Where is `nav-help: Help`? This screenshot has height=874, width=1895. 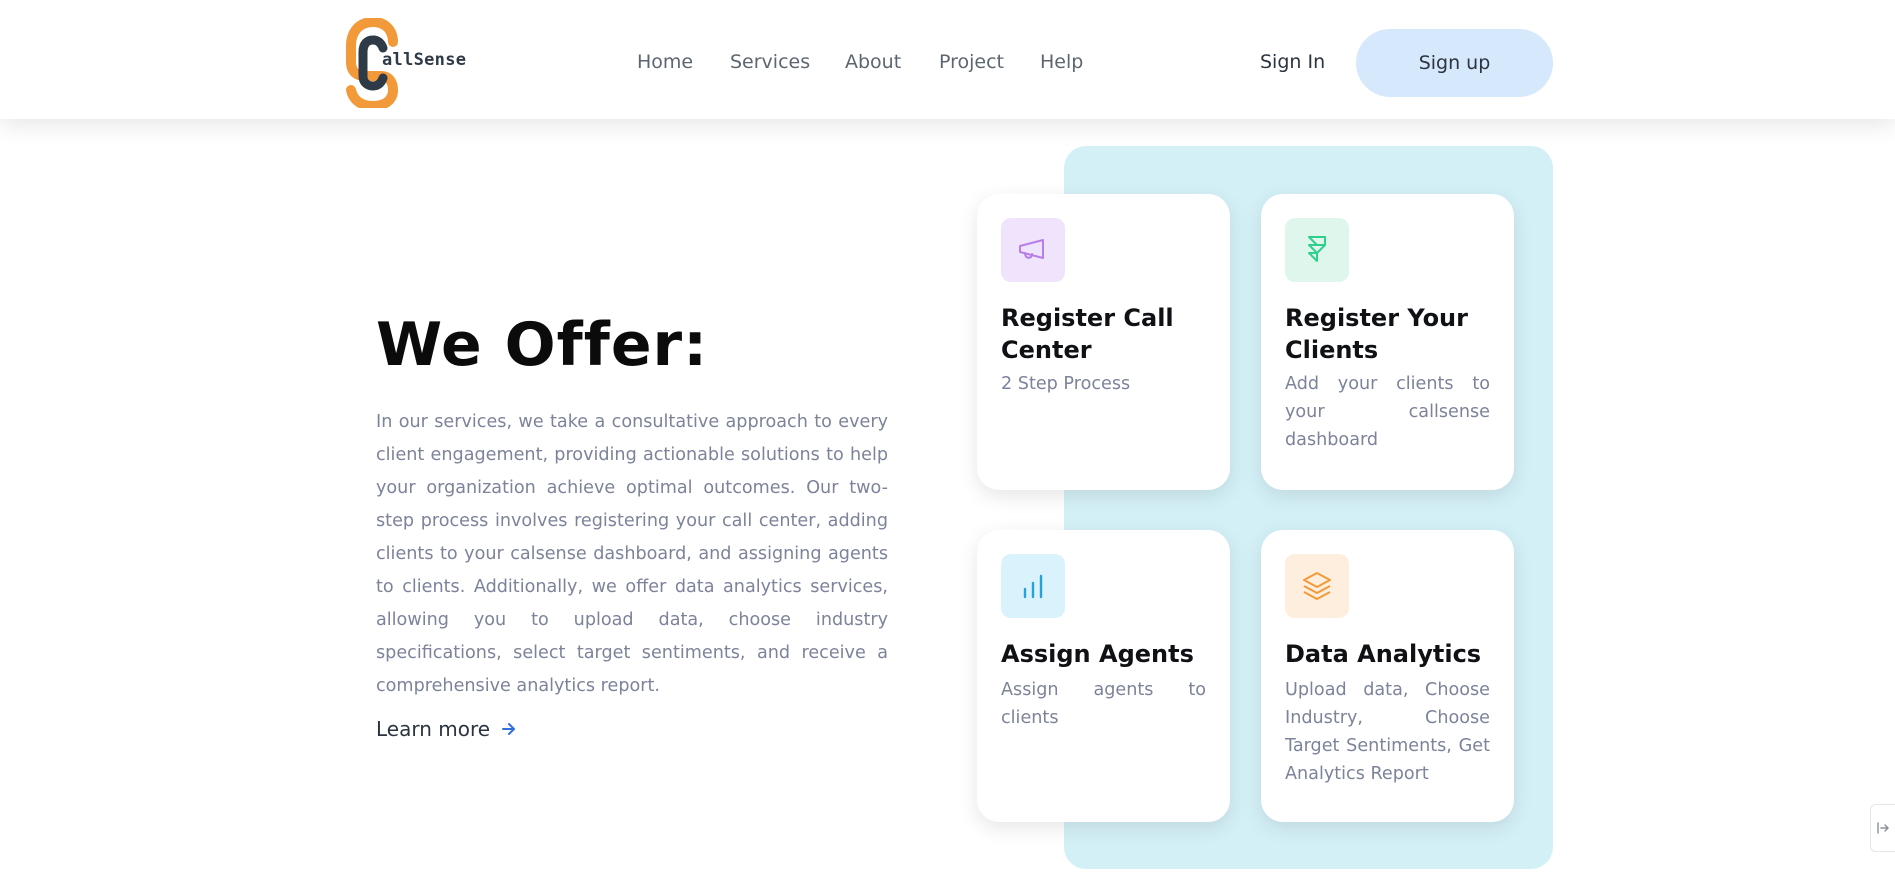
nav-help: Help is located at coordinates (1061, 62).